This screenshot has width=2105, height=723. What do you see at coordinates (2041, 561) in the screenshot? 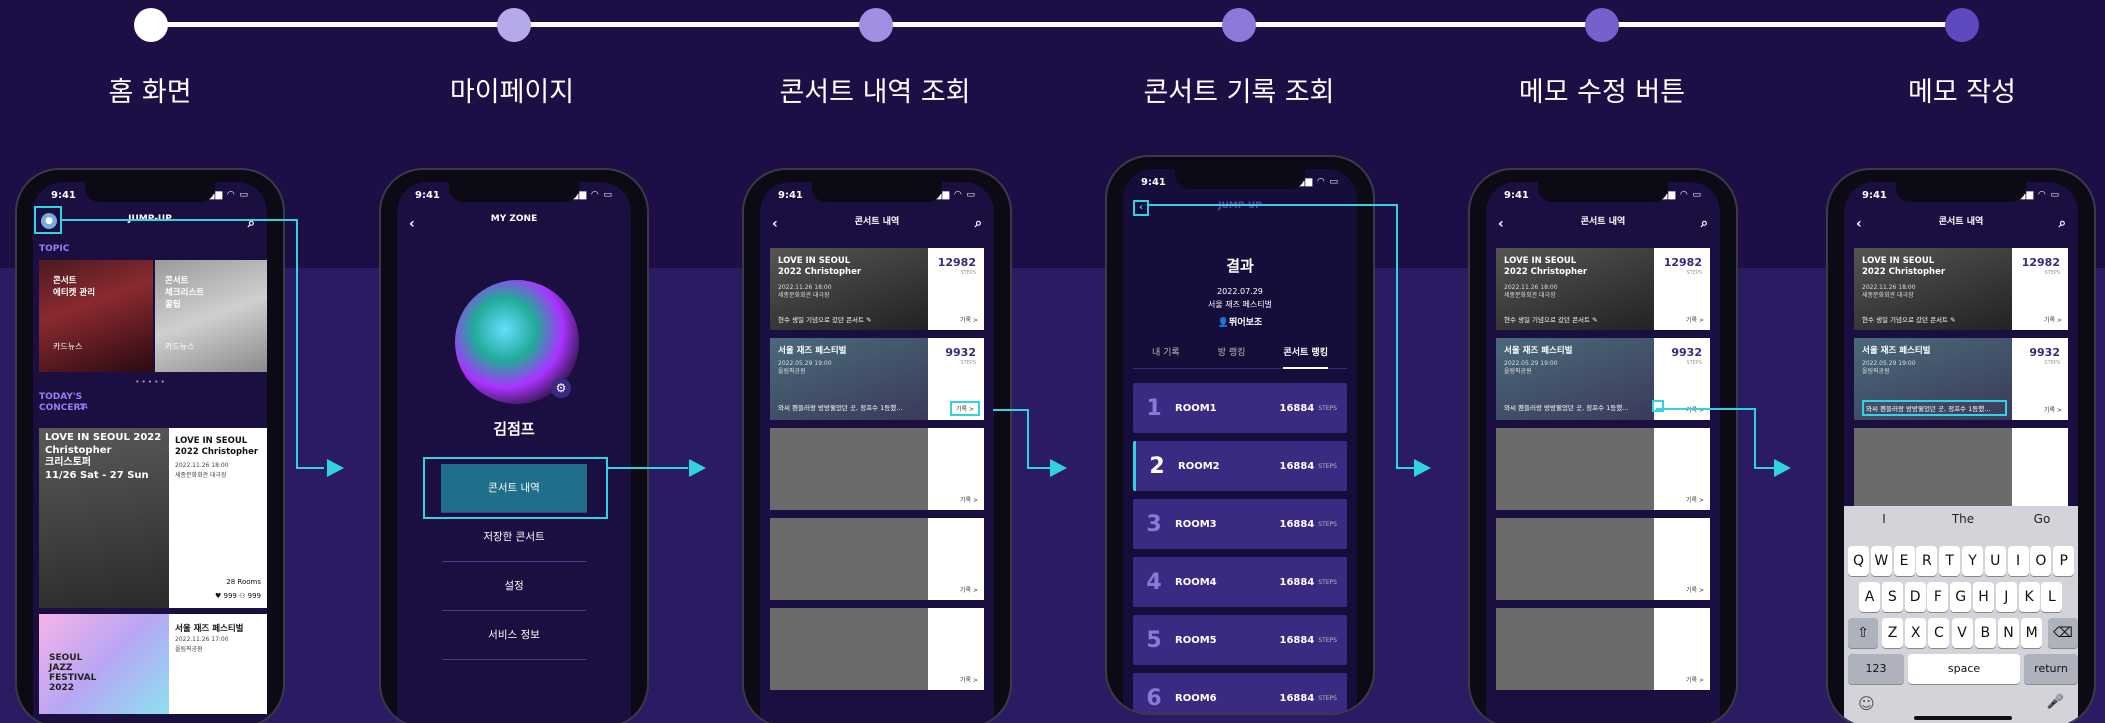
I see `key-o: O` at bounding box center [2041, 561].